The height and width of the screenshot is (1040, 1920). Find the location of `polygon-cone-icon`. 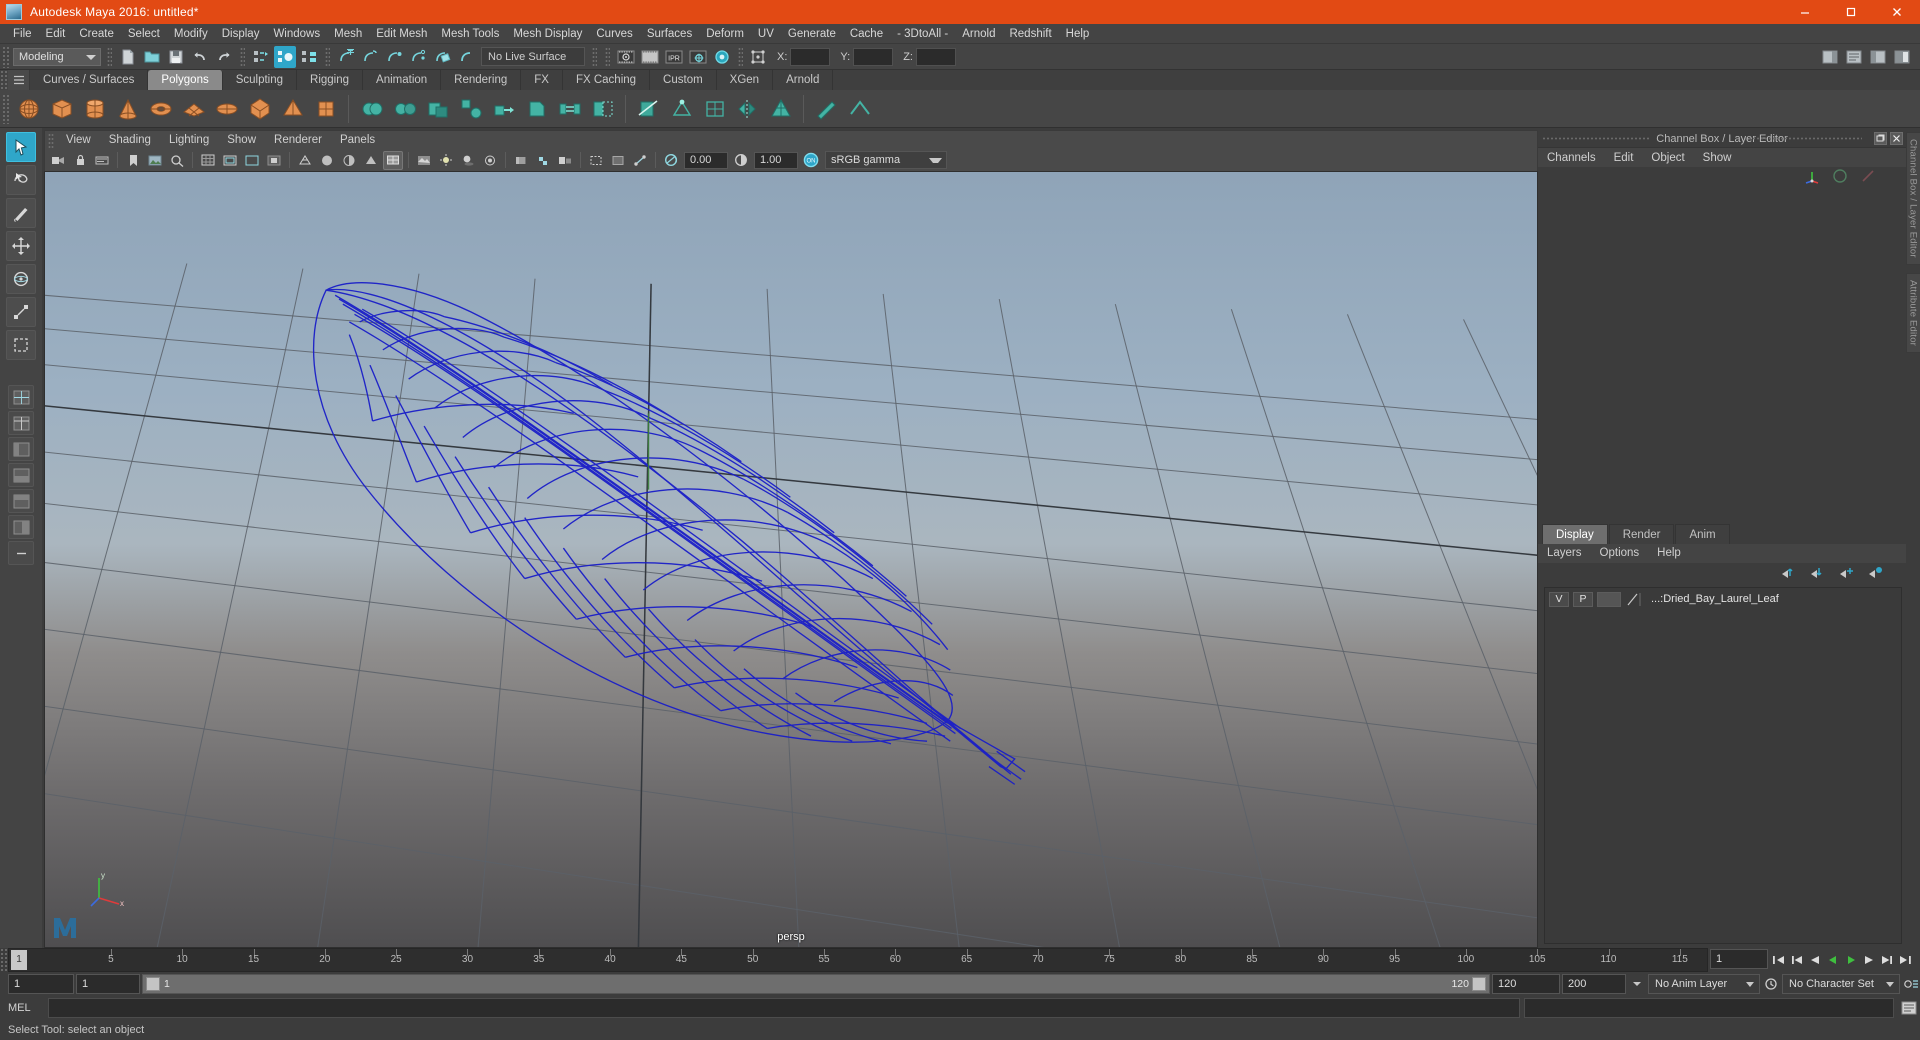

polygon-cone-icon is located at coordinates (127, 108).